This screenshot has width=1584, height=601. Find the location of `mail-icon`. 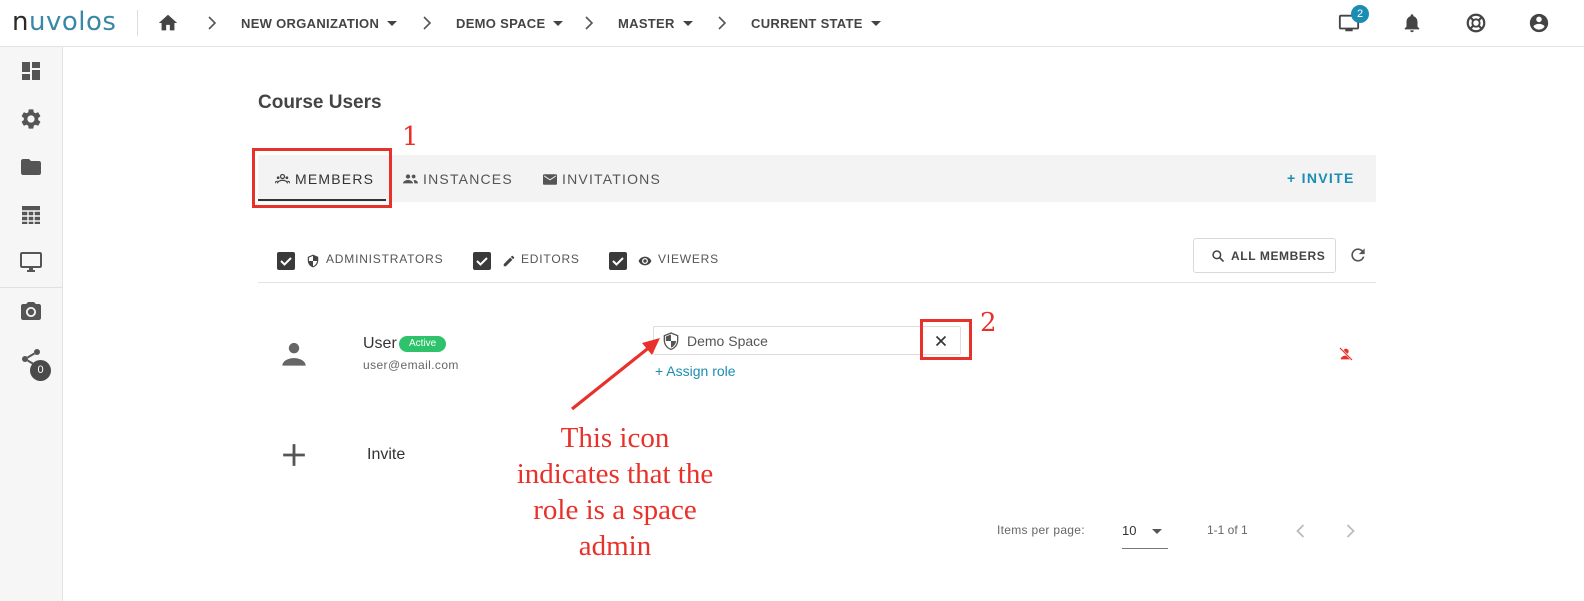

mail-icon is located at coordinates (550, 179).